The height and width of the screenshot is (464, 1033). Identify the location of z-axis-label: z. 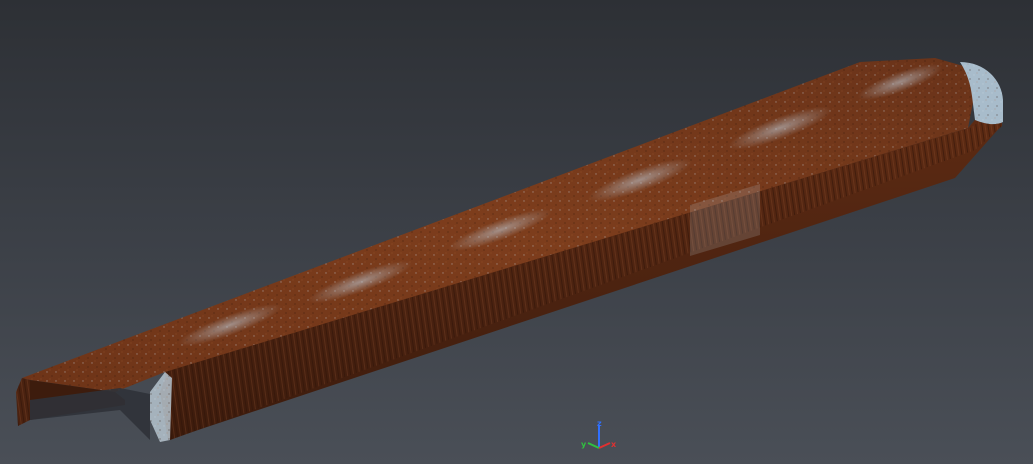
(599, 423).